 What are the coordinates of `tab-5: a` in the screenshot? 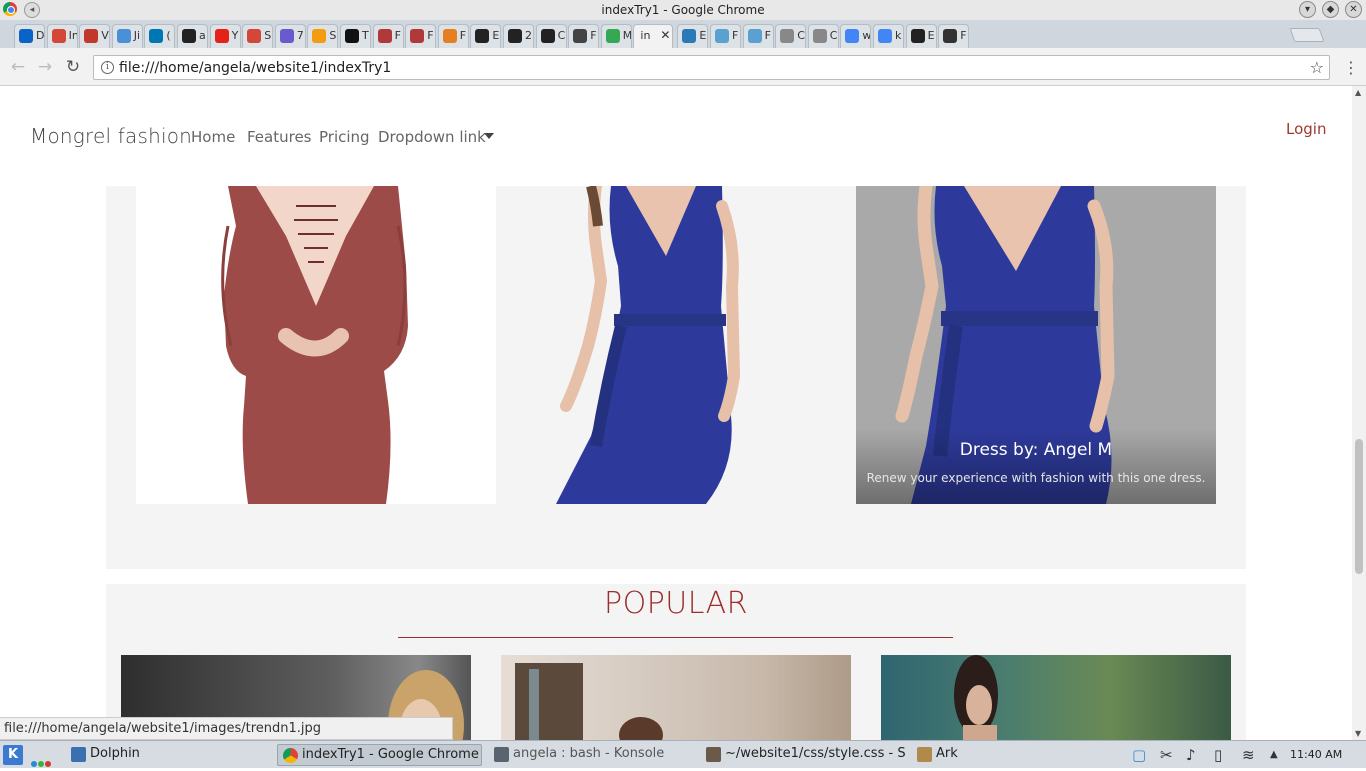 It's located at (192, 36).